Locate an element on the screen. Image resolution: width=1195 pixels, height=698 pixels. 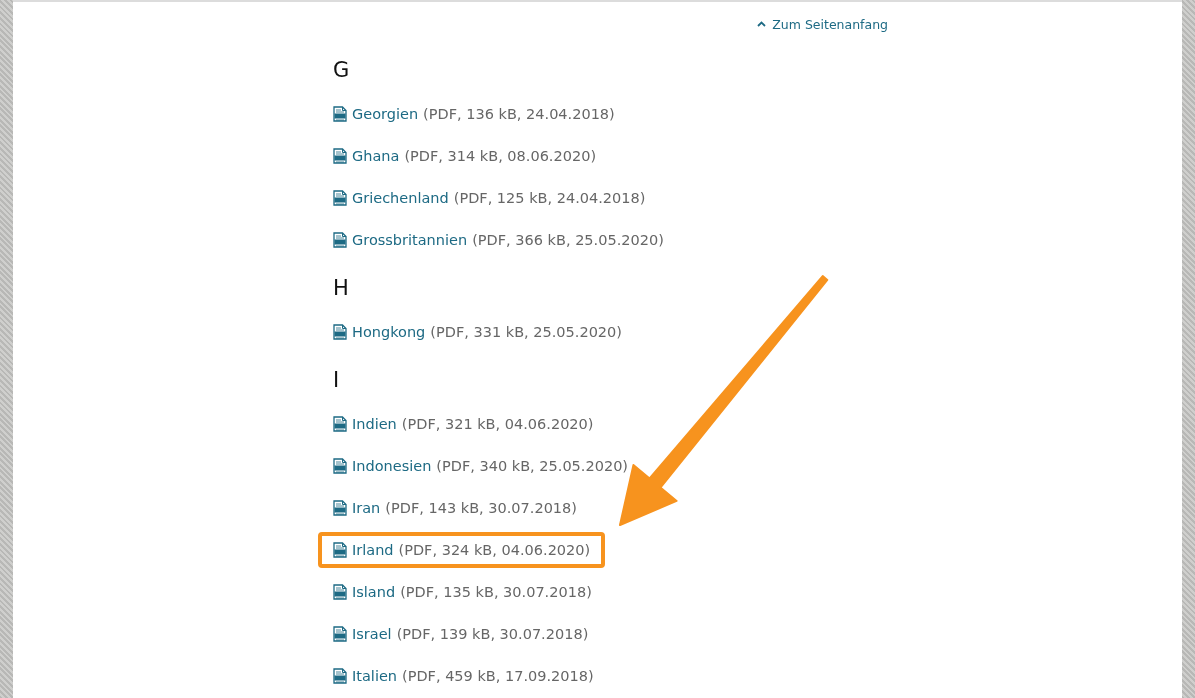
caret-up-icon is located at coordinates (762, 24).